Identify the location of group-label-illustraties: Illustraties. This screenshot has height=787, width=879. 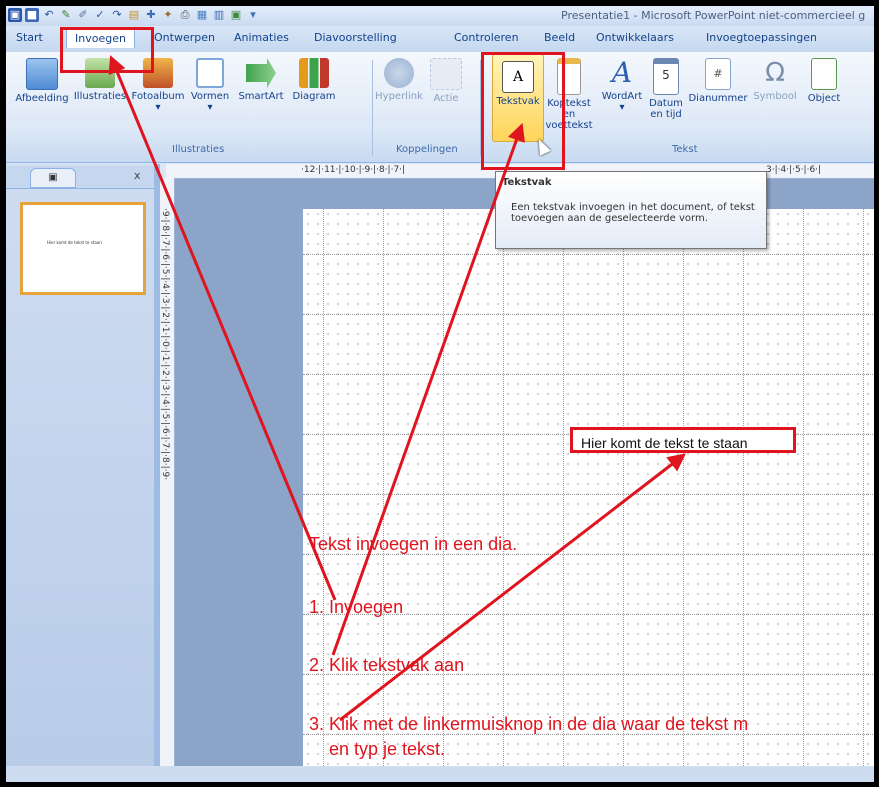
(198, 149).